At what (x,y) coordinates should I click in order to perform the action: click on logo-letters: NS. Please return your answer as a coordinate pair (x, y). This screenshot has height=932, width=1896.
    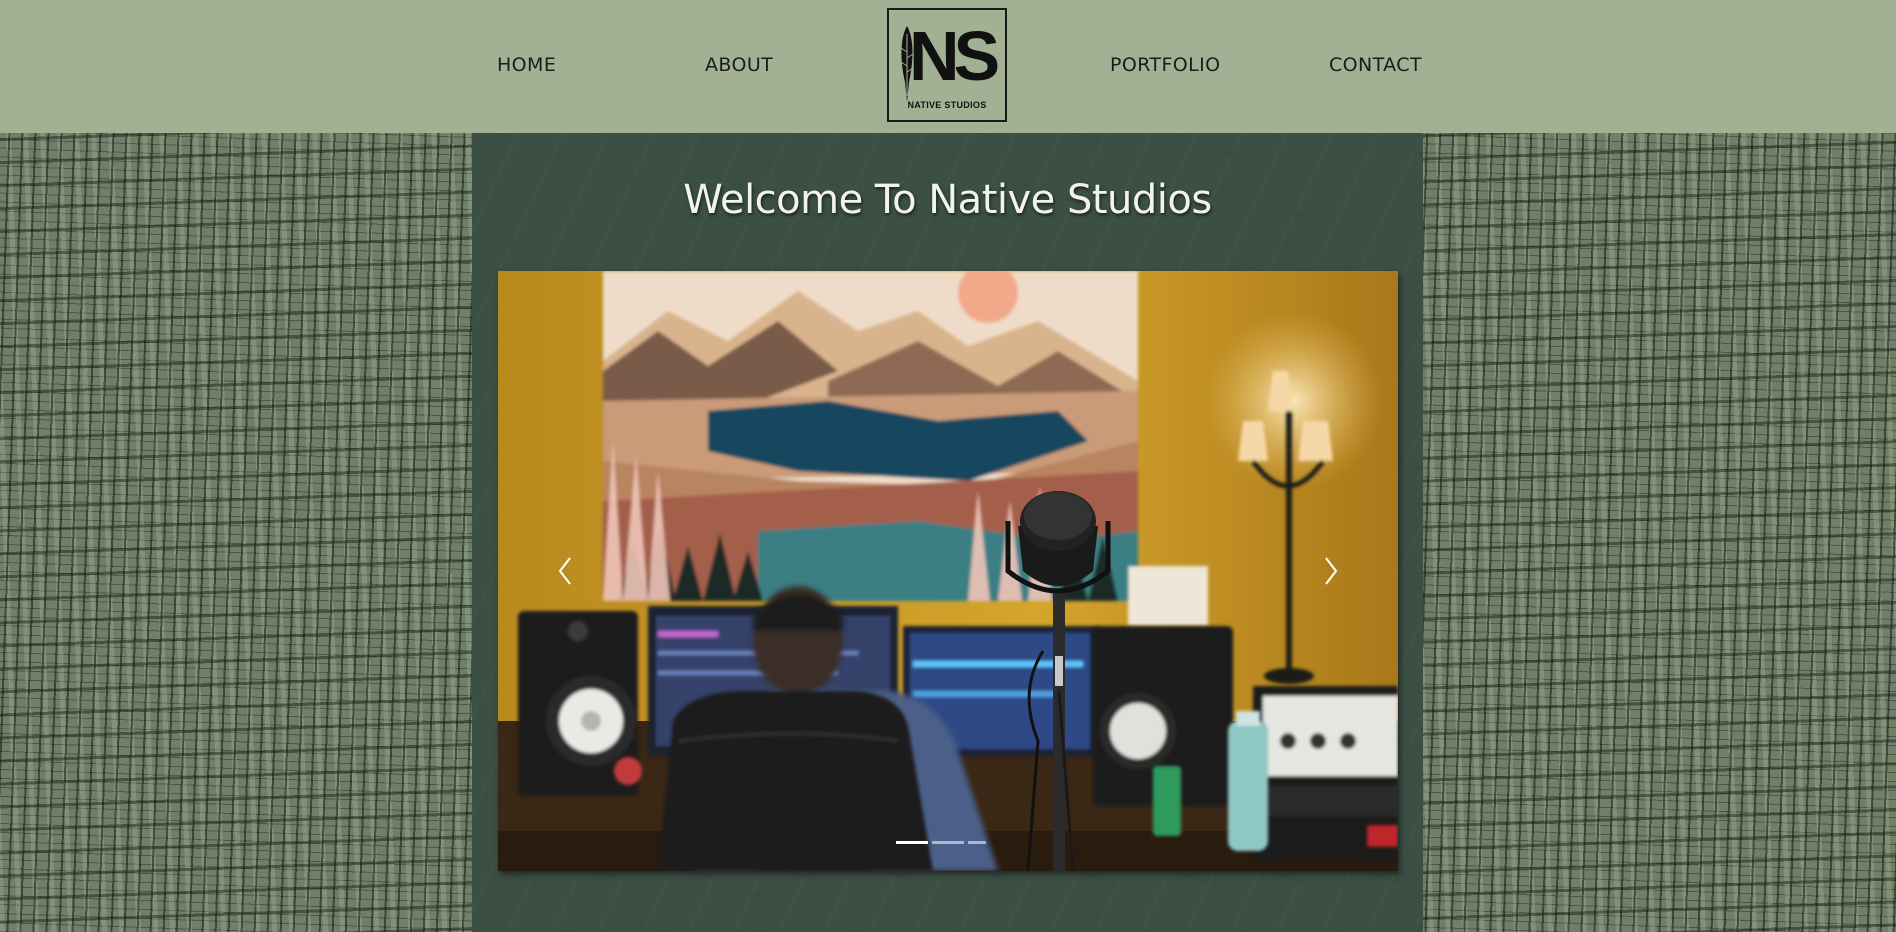
    Looking at the image, I should click on (954, 56).